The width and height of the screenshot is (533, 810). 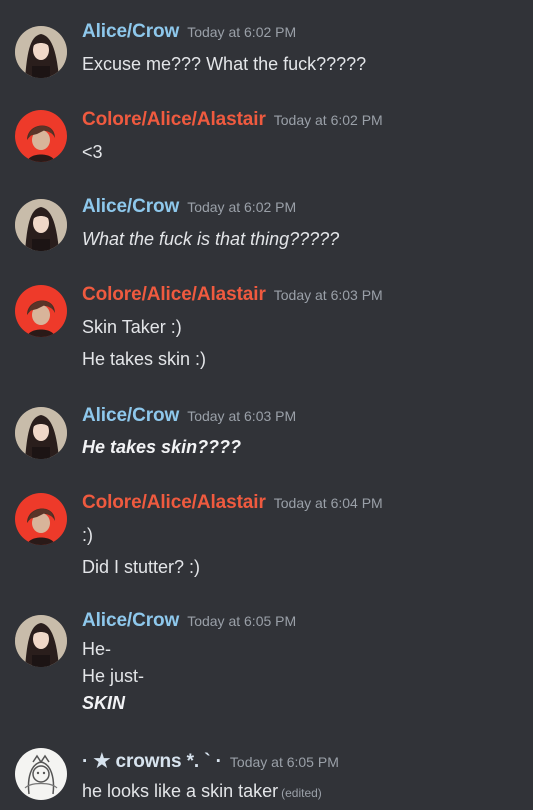 I want to click on username: · ★ crowns *. ` ·, so click(x=152, y=761).